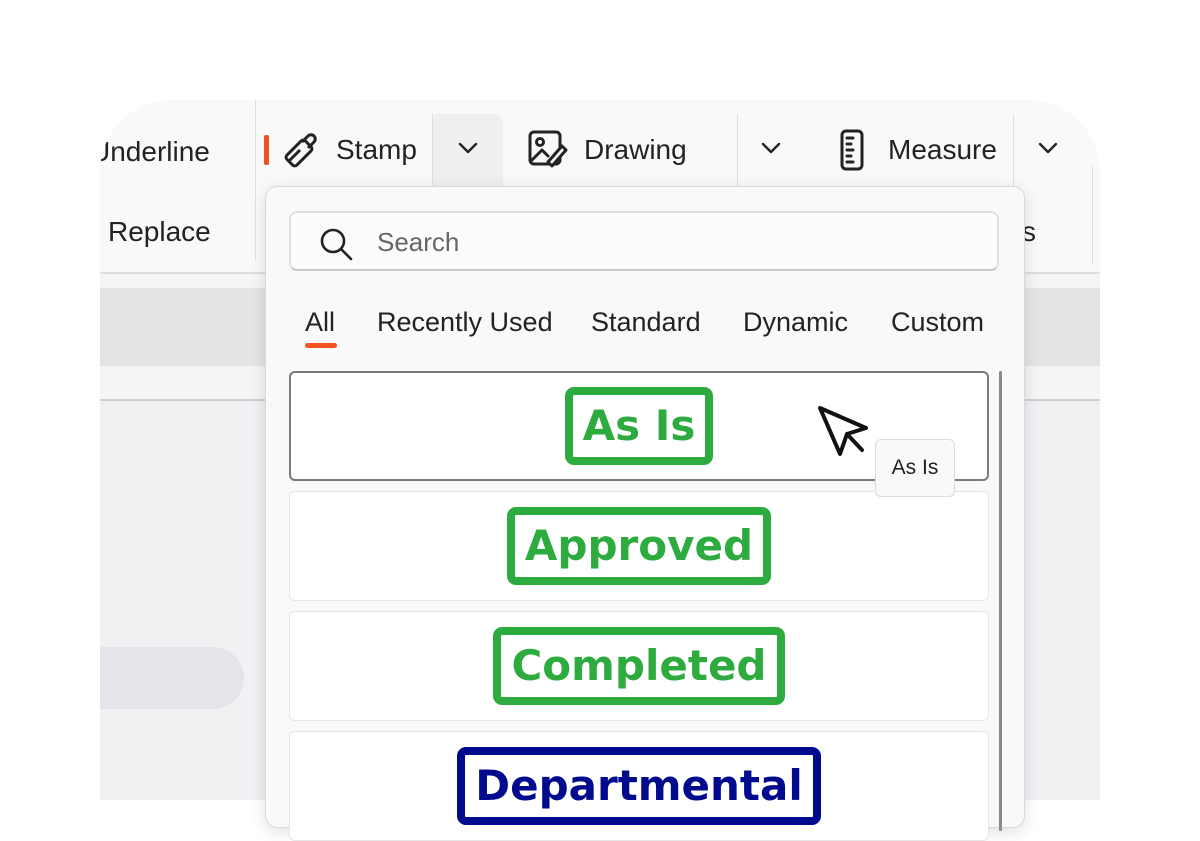 The image size is (1200, 841). What do you see at coordinates (172, 678) in the screenshot?
I see `sidebar-pill` at bounding box center [172, 678].